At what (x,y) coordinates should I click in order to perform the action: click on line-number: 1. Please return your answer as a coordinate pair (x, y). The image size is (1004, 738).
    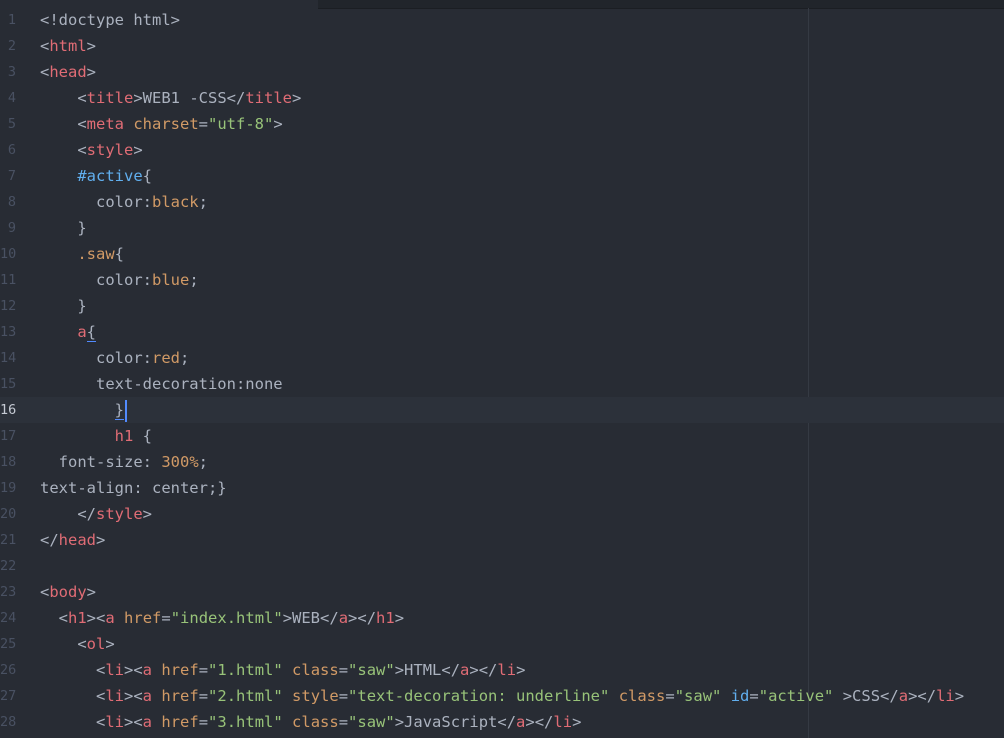
    Looking at the image, I should click on (11, 20).